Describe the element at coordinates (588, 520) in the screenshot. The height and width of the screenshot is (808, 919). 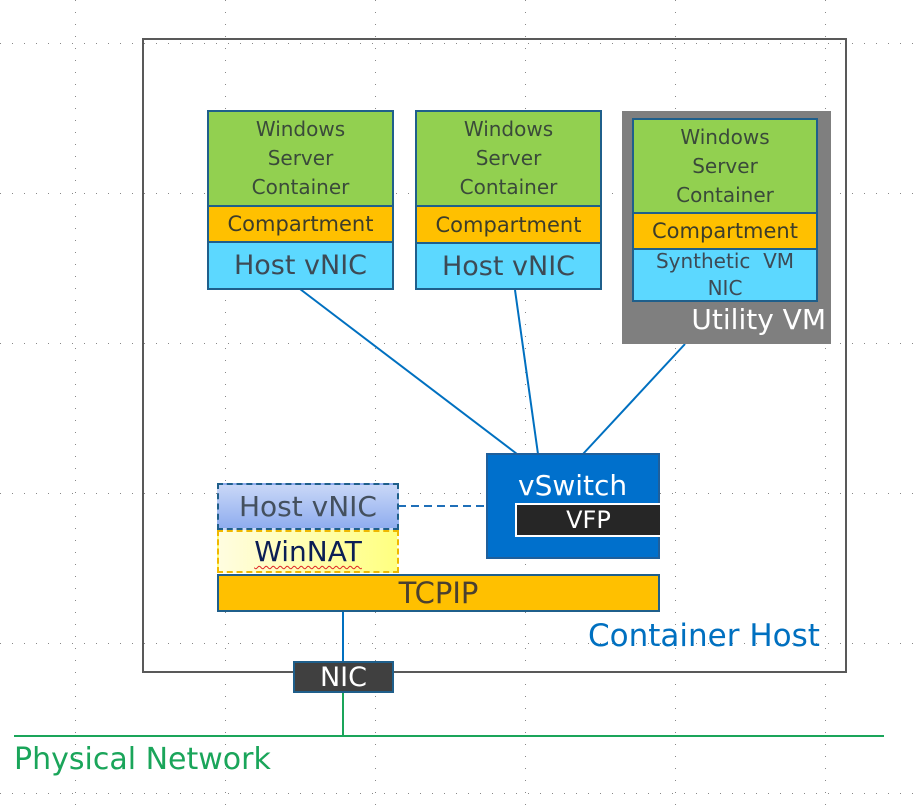
I see `vfp: VFP` at that location.